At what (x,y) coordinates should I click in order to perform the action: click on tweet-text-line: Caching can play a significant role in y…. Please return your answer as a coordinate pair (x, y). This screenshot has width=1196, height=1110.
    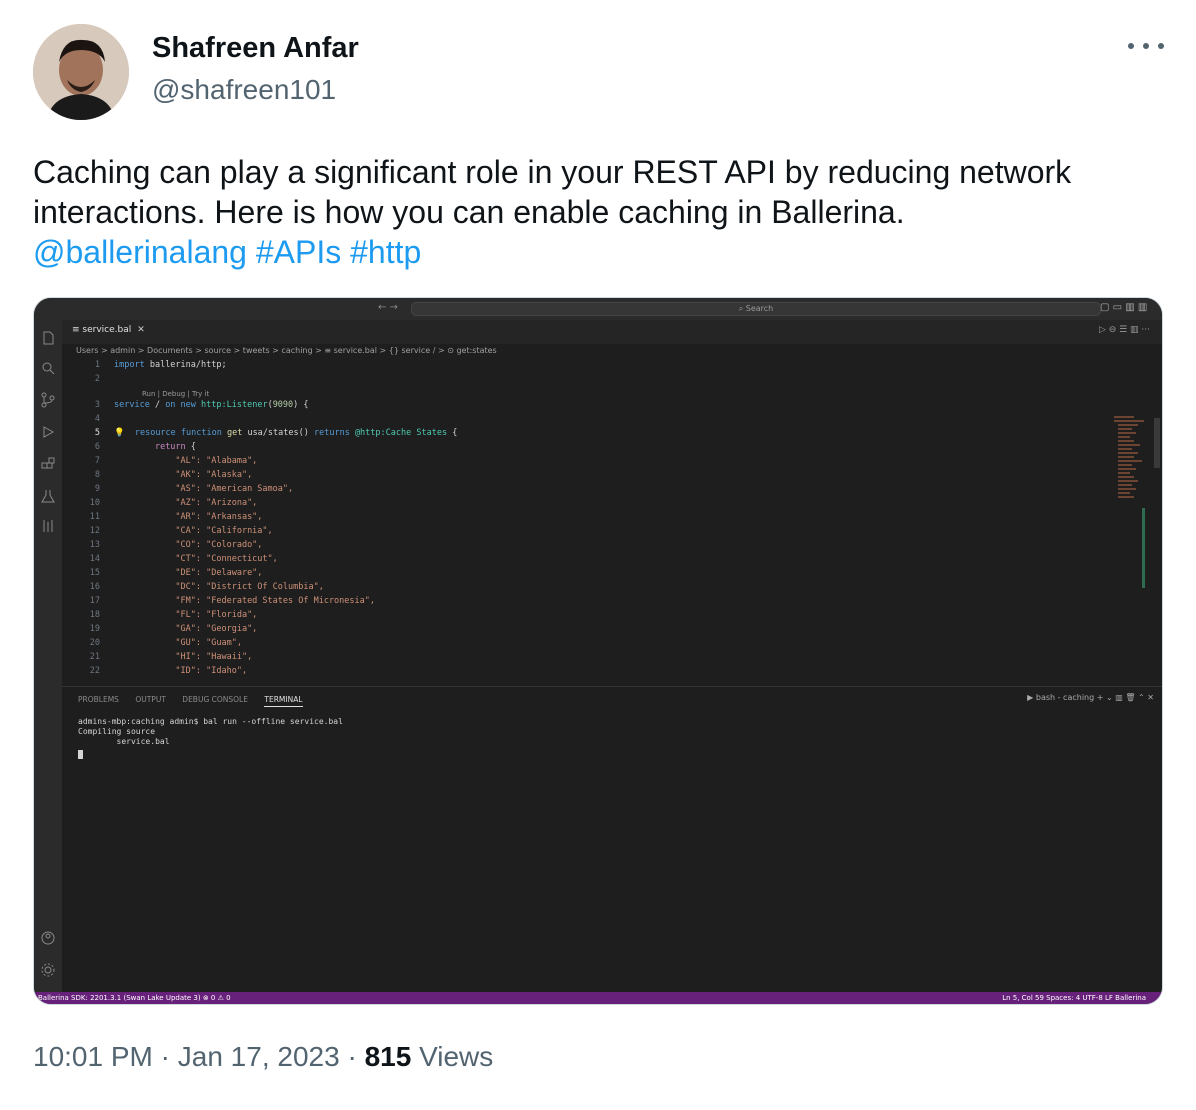
    Looking at the image, I should click on (552, 172).